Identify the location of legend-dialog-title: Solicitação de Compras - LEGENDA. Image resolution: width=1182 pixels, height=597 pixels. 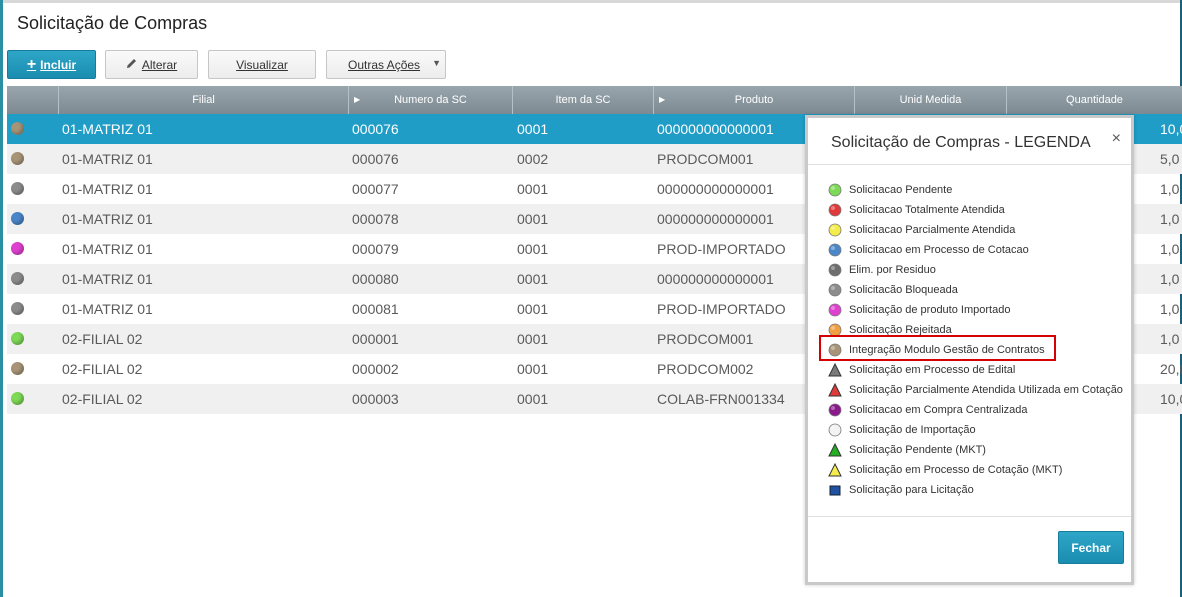
(961, 142).